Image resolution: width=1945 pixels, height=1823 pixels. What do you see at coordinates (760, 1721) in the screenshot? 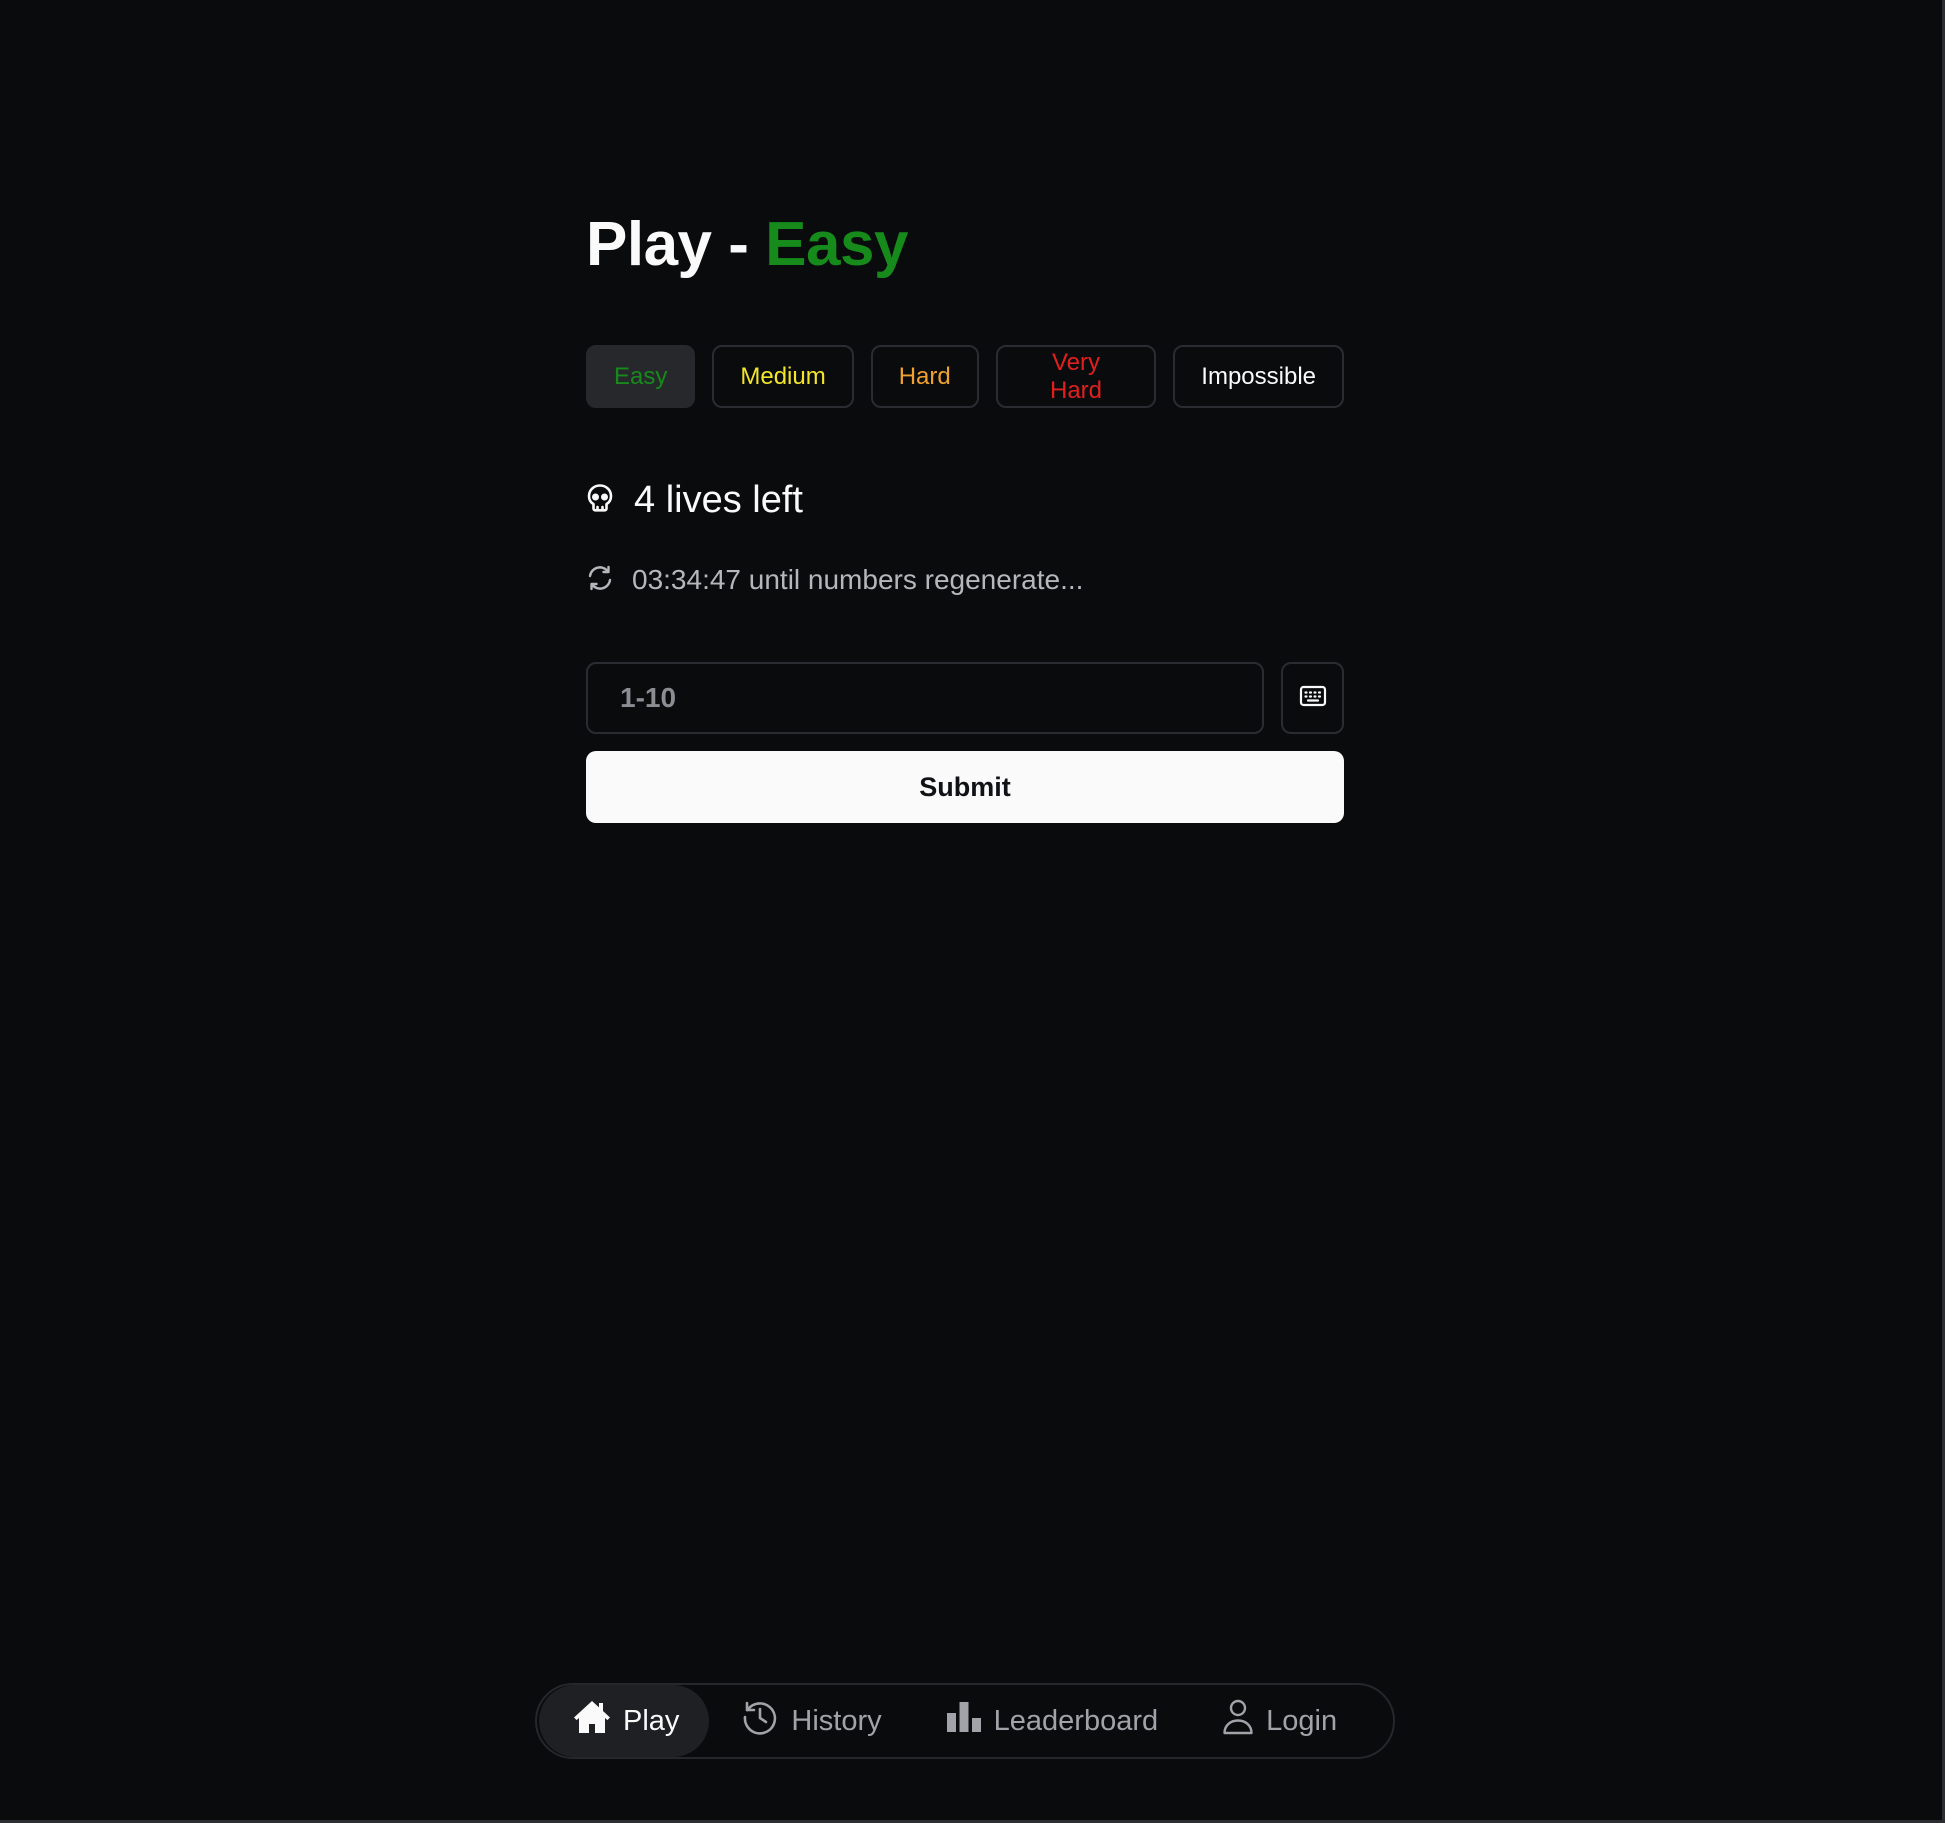
I see `history-icon` at bounding box center [760, 1721].